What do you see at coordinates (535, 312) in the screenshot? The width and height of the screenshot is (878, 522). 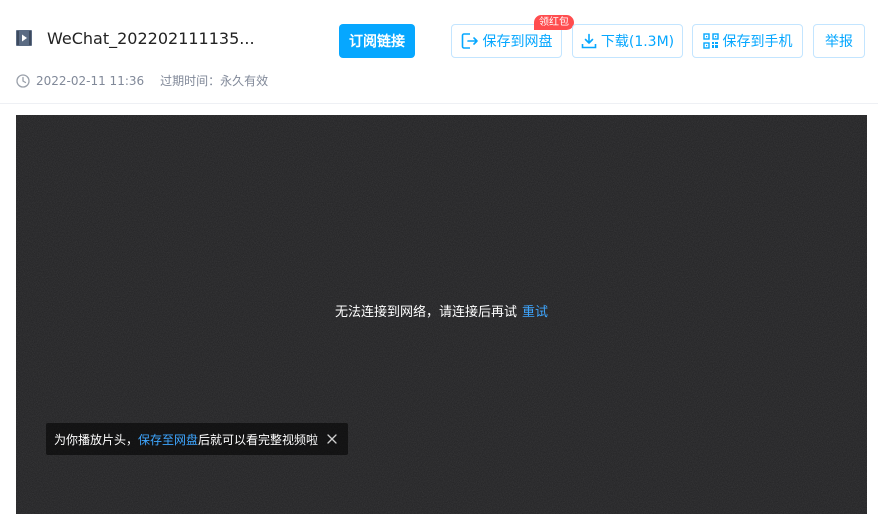 I see `retry-link: 重试` at bounding box center [535, 312].